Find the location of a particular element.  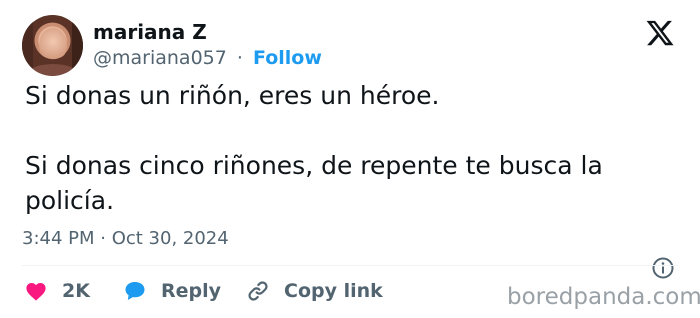

like-count: 2K is located at coordinates (76, 291).